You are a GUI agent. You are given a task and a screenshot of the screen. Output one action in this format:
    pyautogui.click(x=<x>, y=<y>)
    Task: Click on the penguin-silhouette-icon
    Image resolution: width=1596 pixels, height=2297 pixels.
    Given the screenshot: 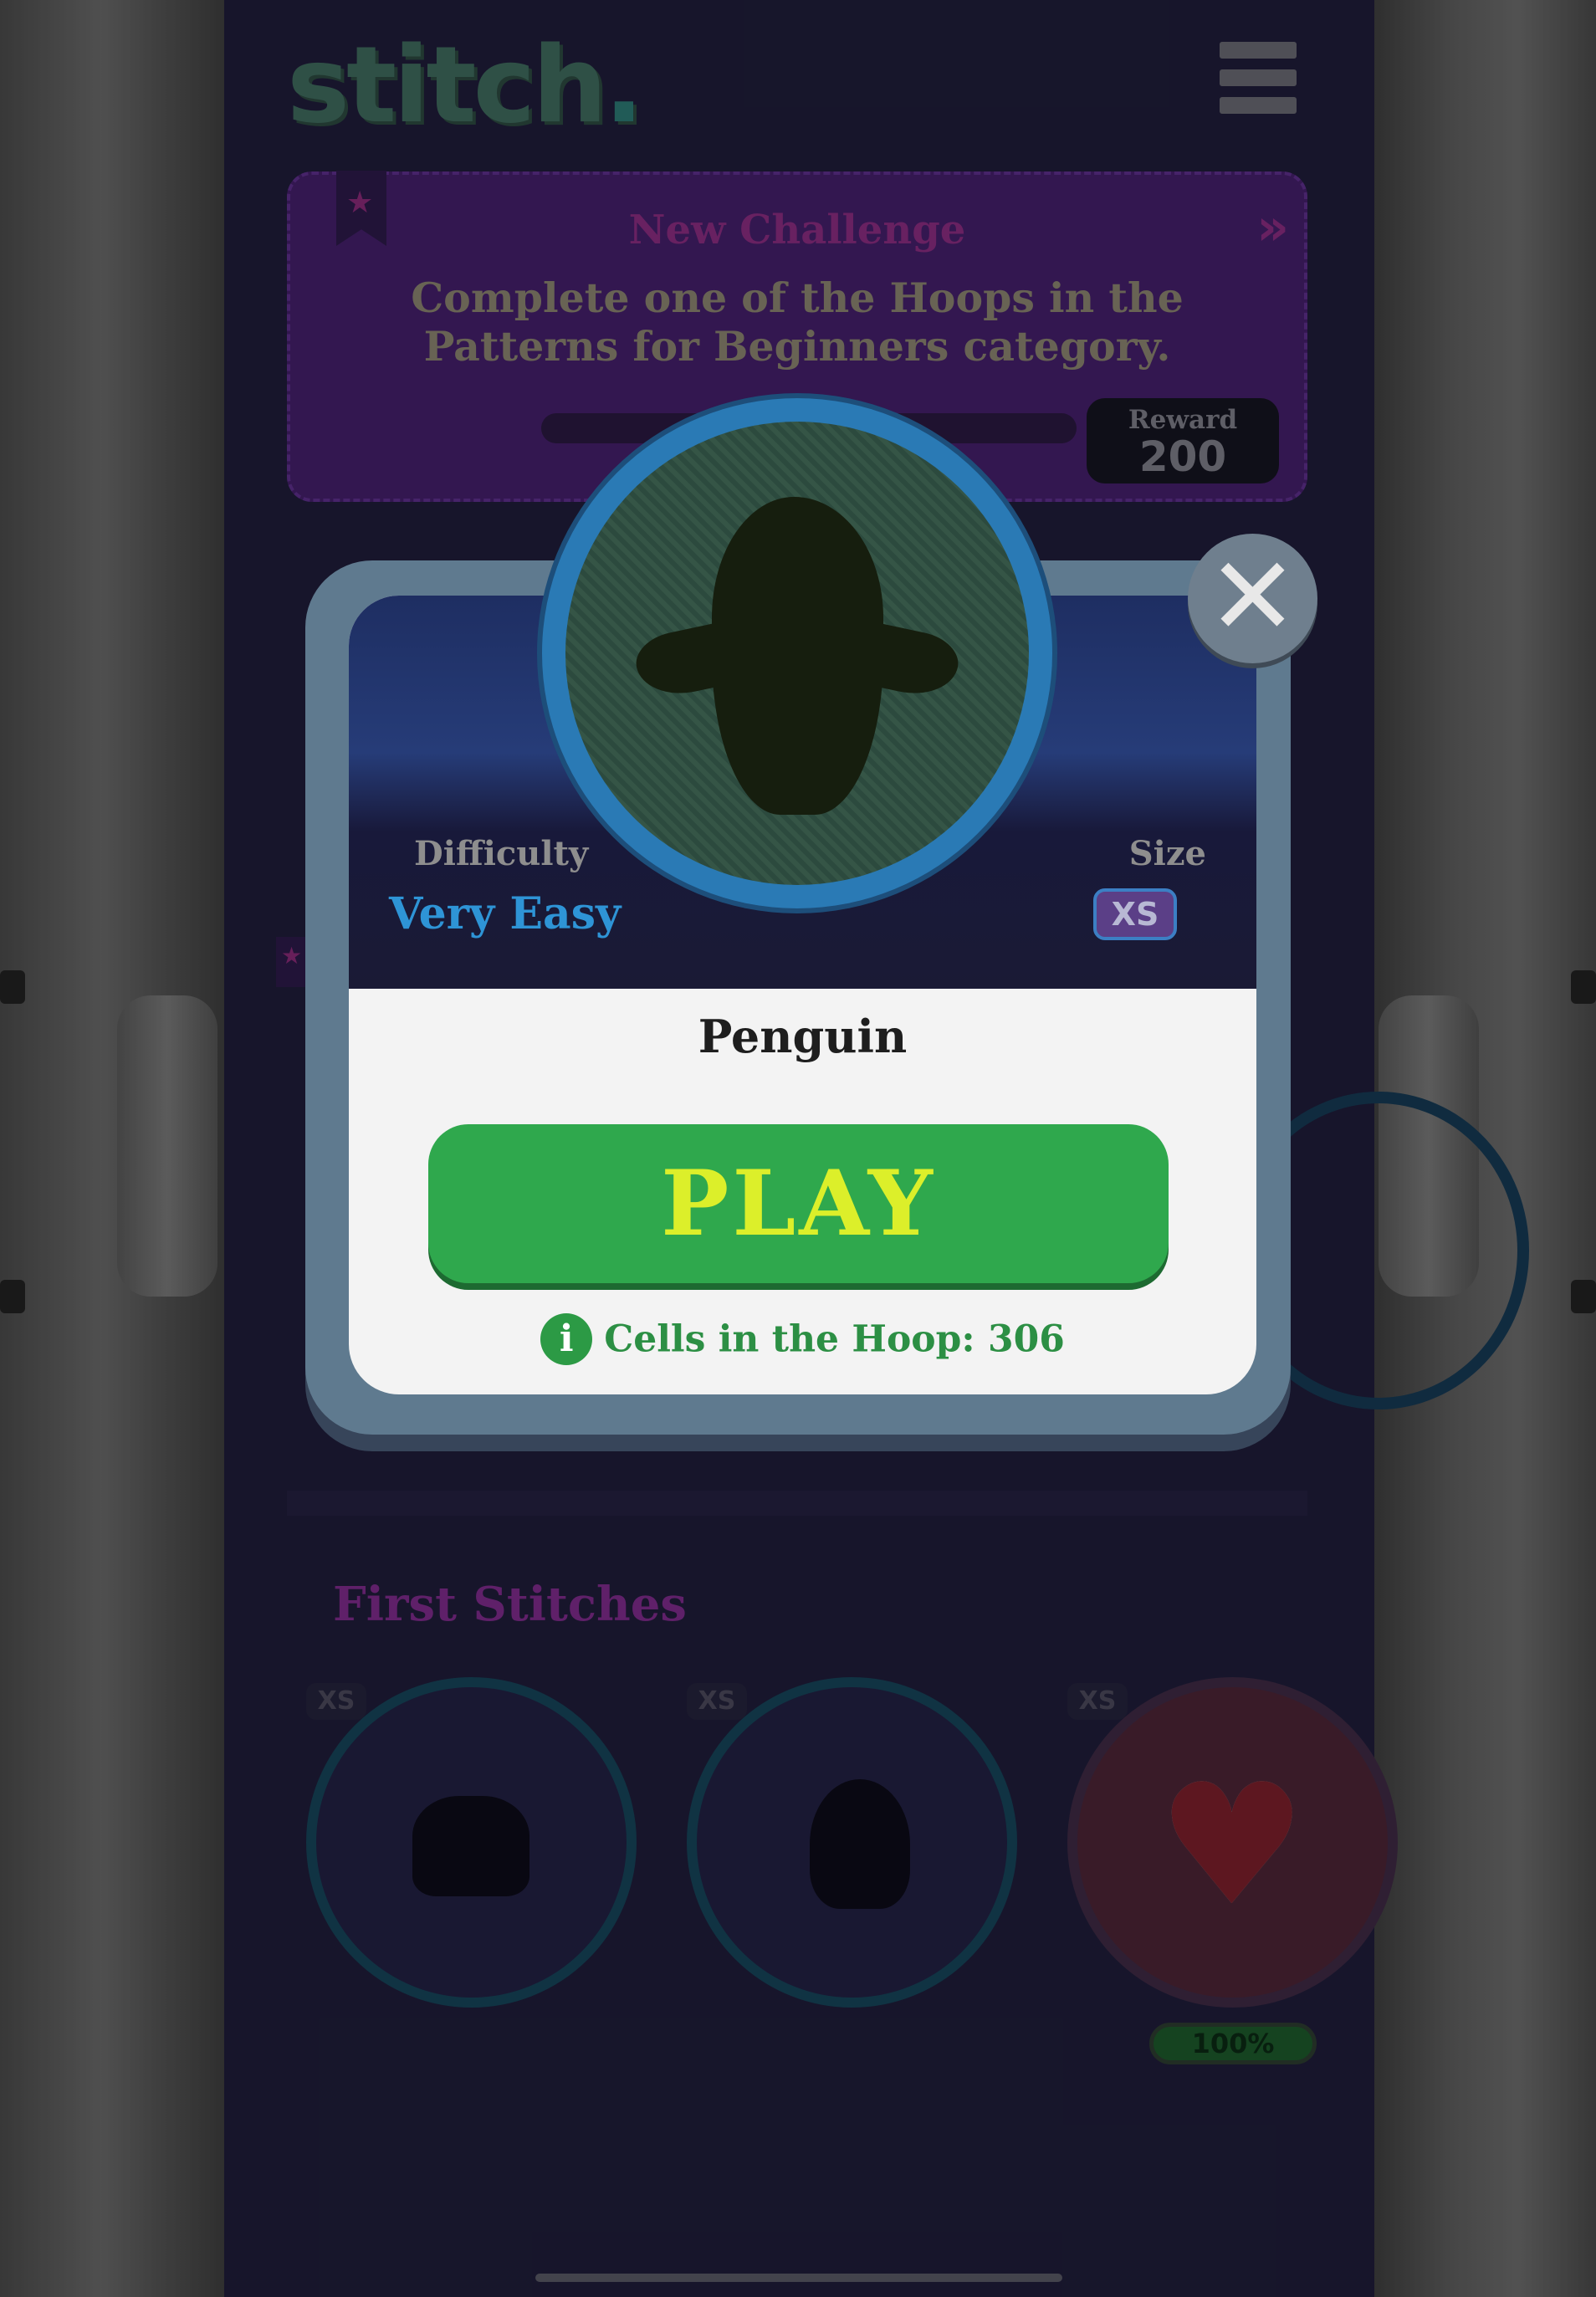 What is the action you would take?
    pyautogui.click(x=798, y=656)
    